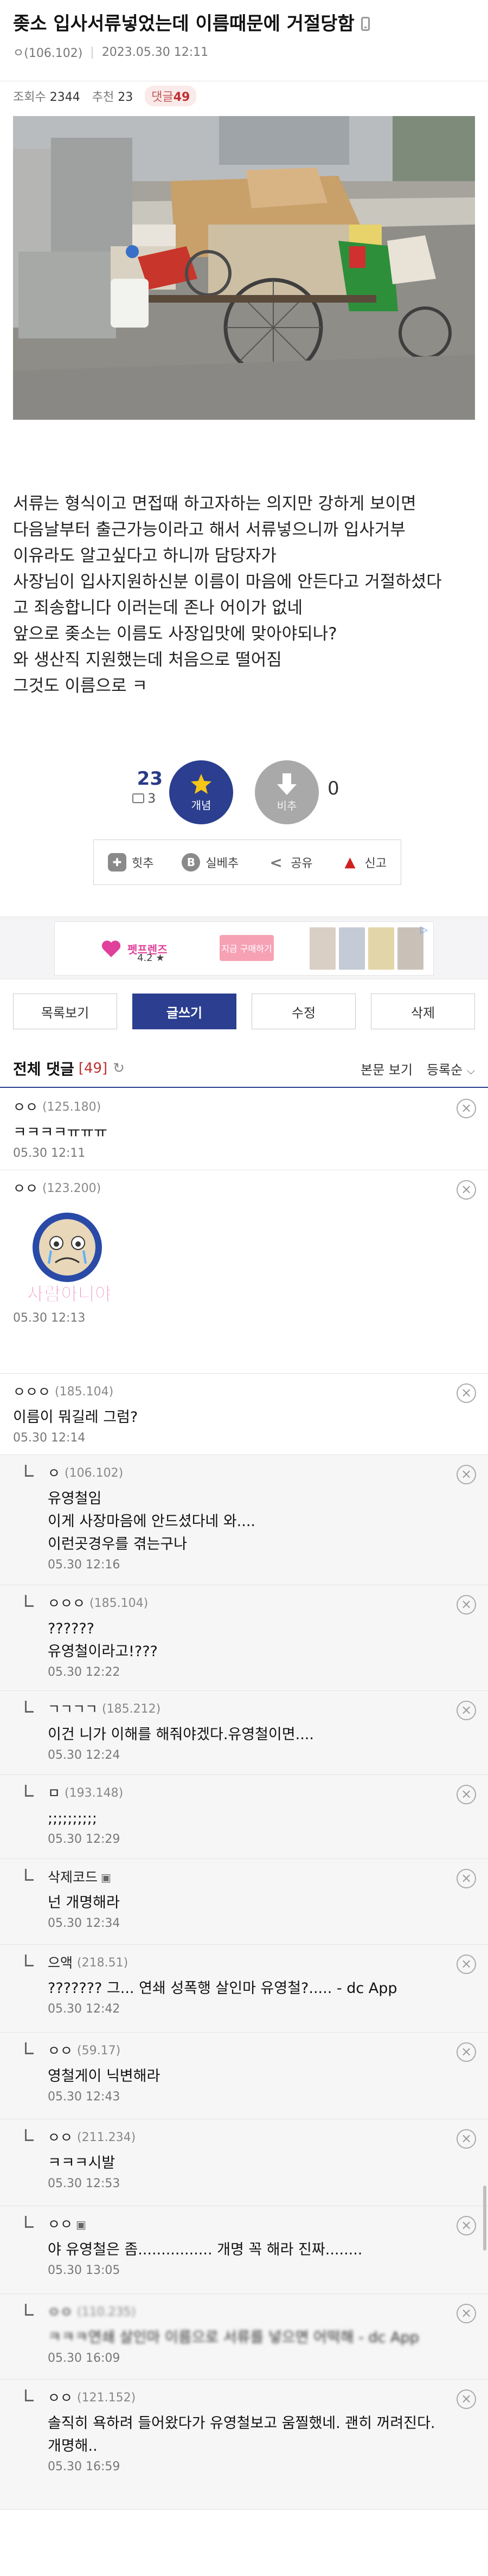 This screenshot has width=488, height=2576. Describe the element at coordinates (54, 1793) in the screenshot. I see `comment-nick: ㅁ` at that location.